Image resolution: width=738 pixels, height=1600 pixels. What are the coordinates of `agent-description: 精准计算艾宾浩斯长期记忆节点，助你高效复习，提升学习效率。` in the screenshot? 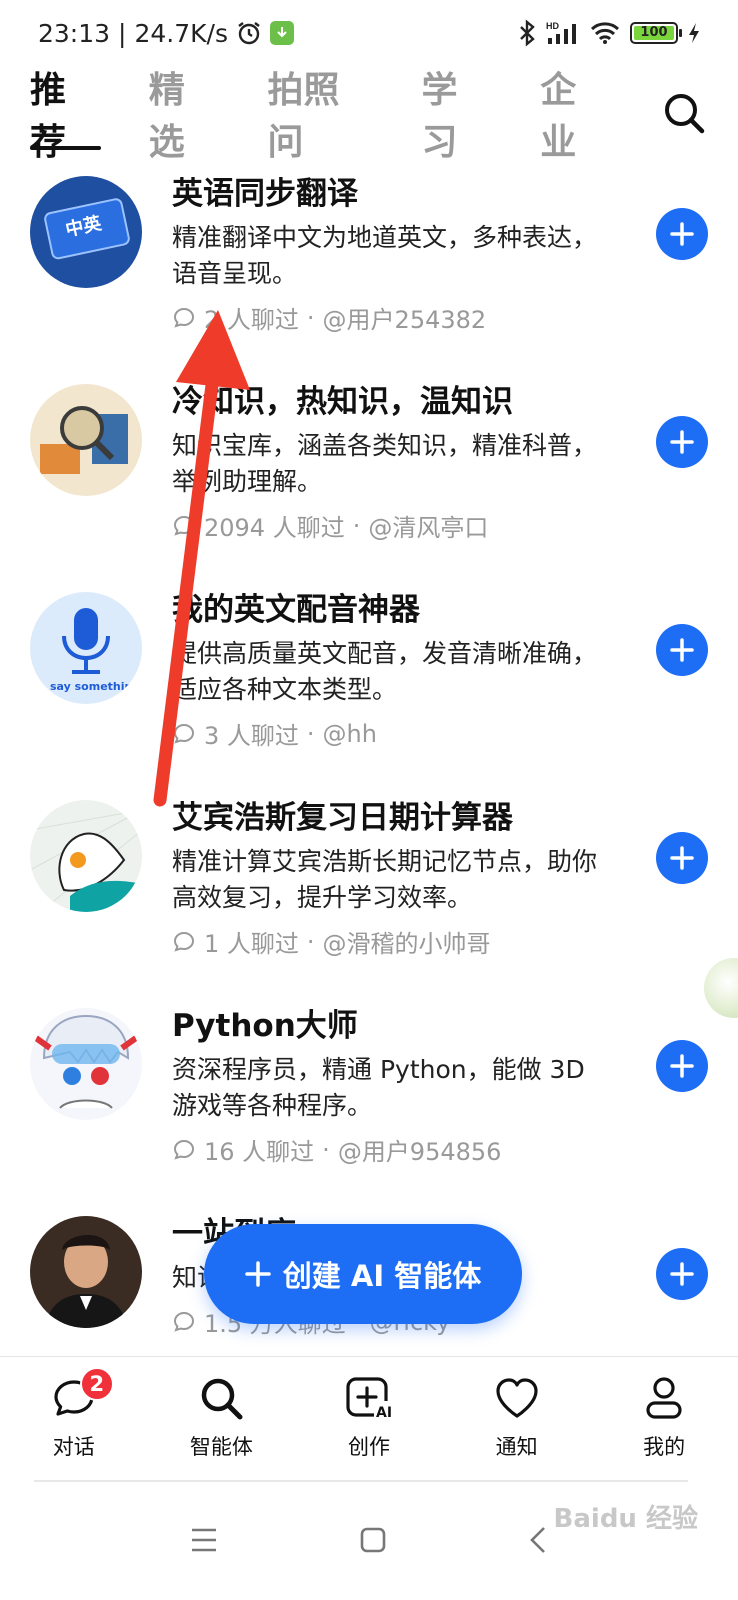 It's located at (385, 879).